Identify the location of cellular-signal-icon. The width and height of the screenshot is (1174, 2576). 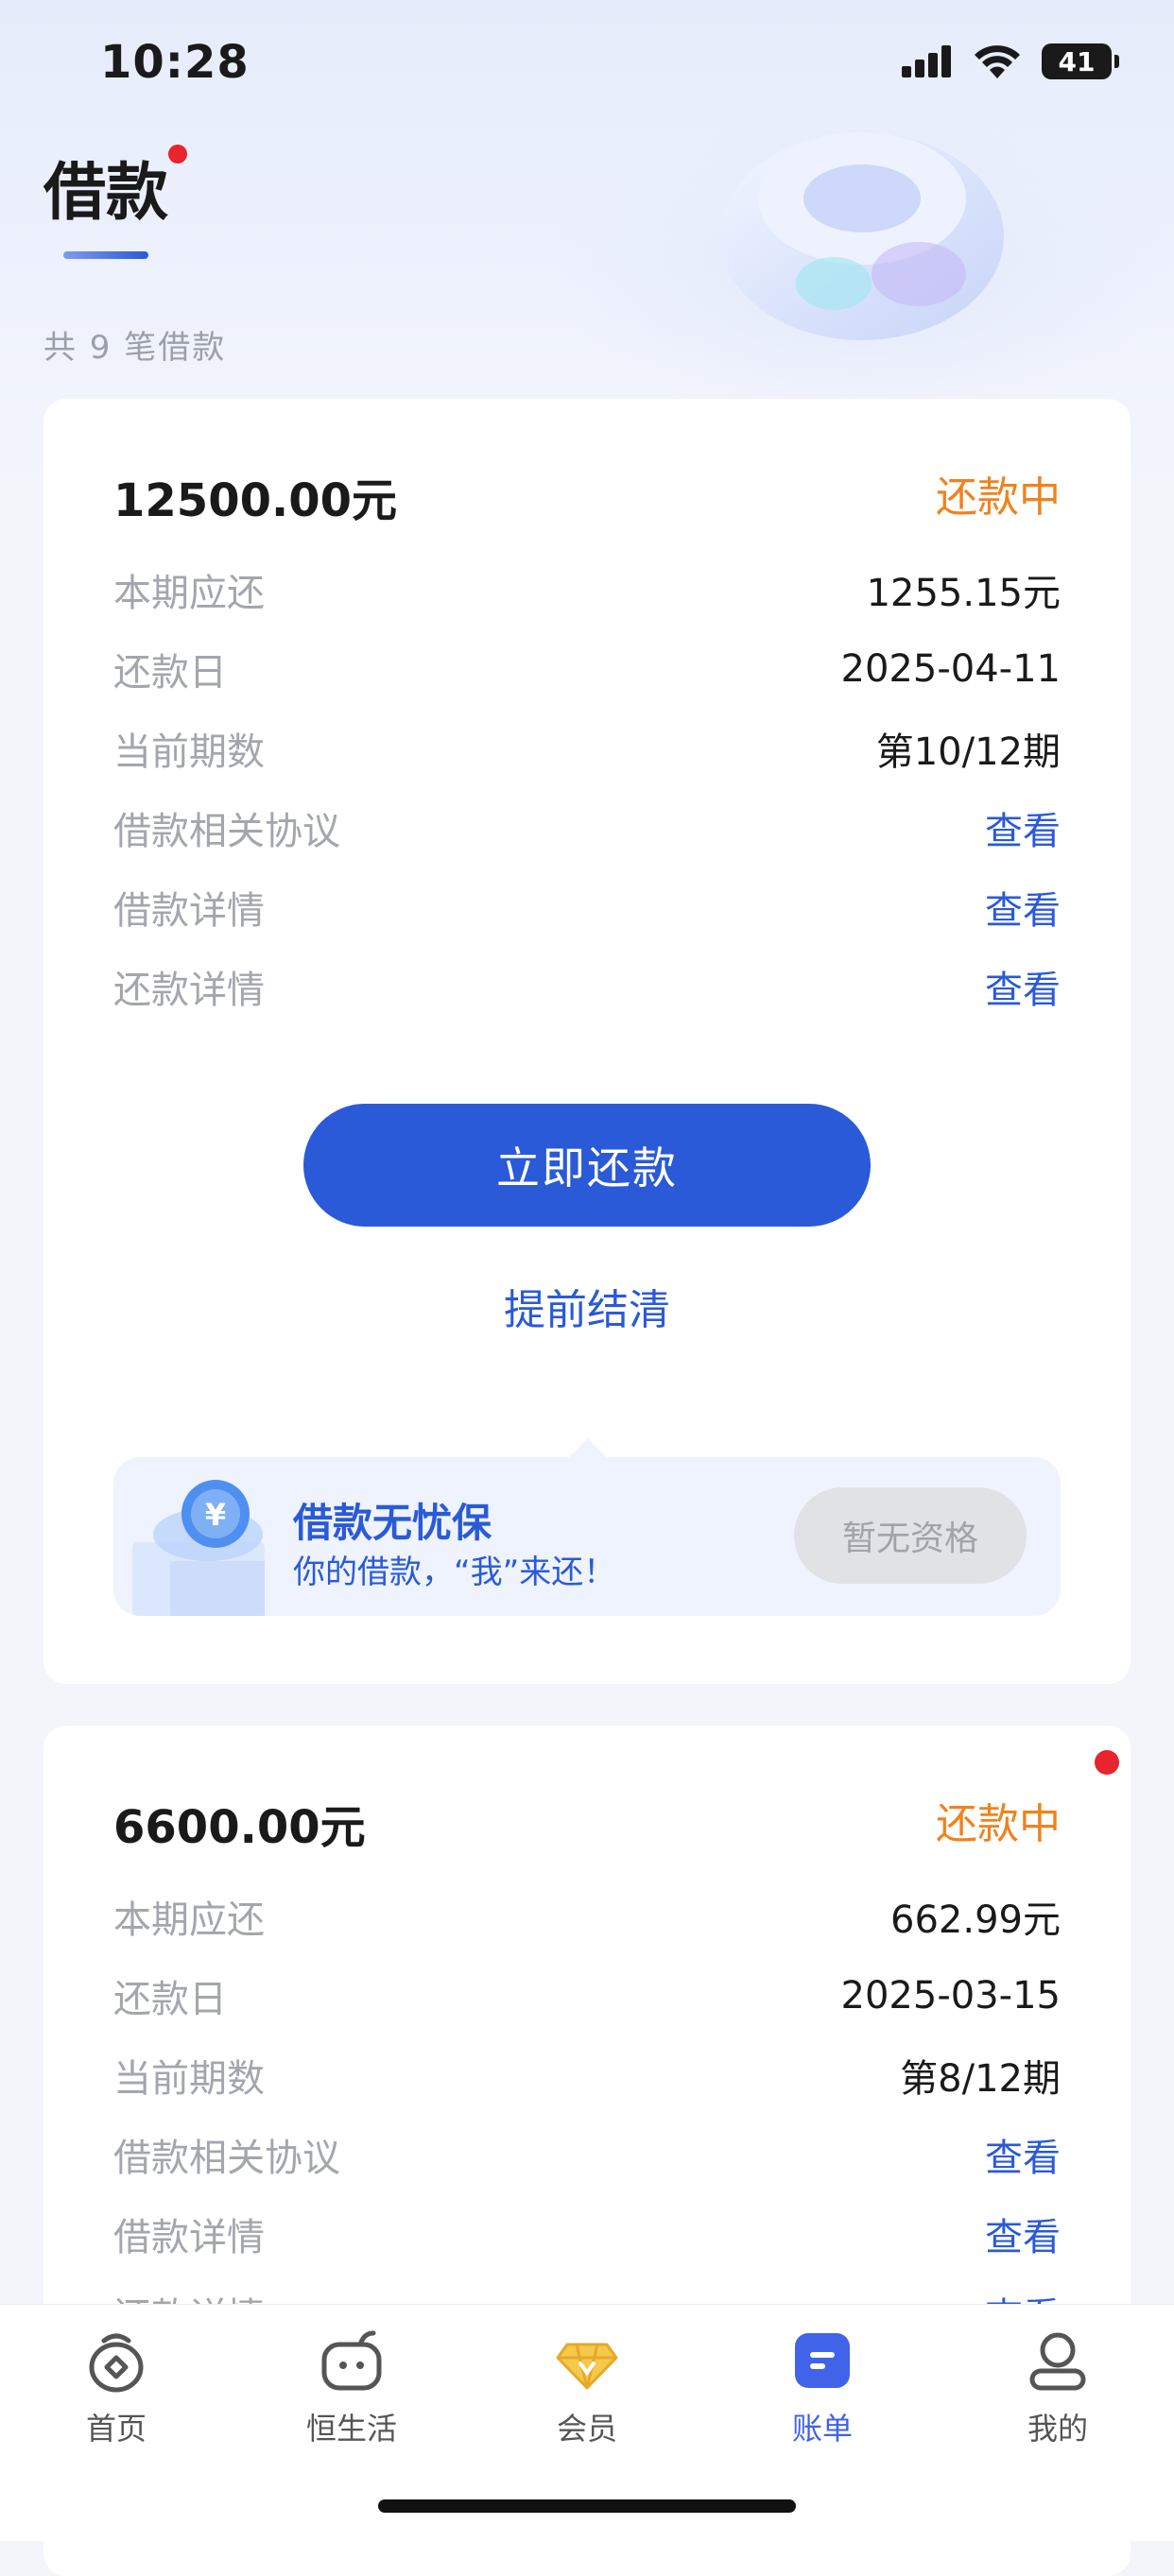
(926, 61).